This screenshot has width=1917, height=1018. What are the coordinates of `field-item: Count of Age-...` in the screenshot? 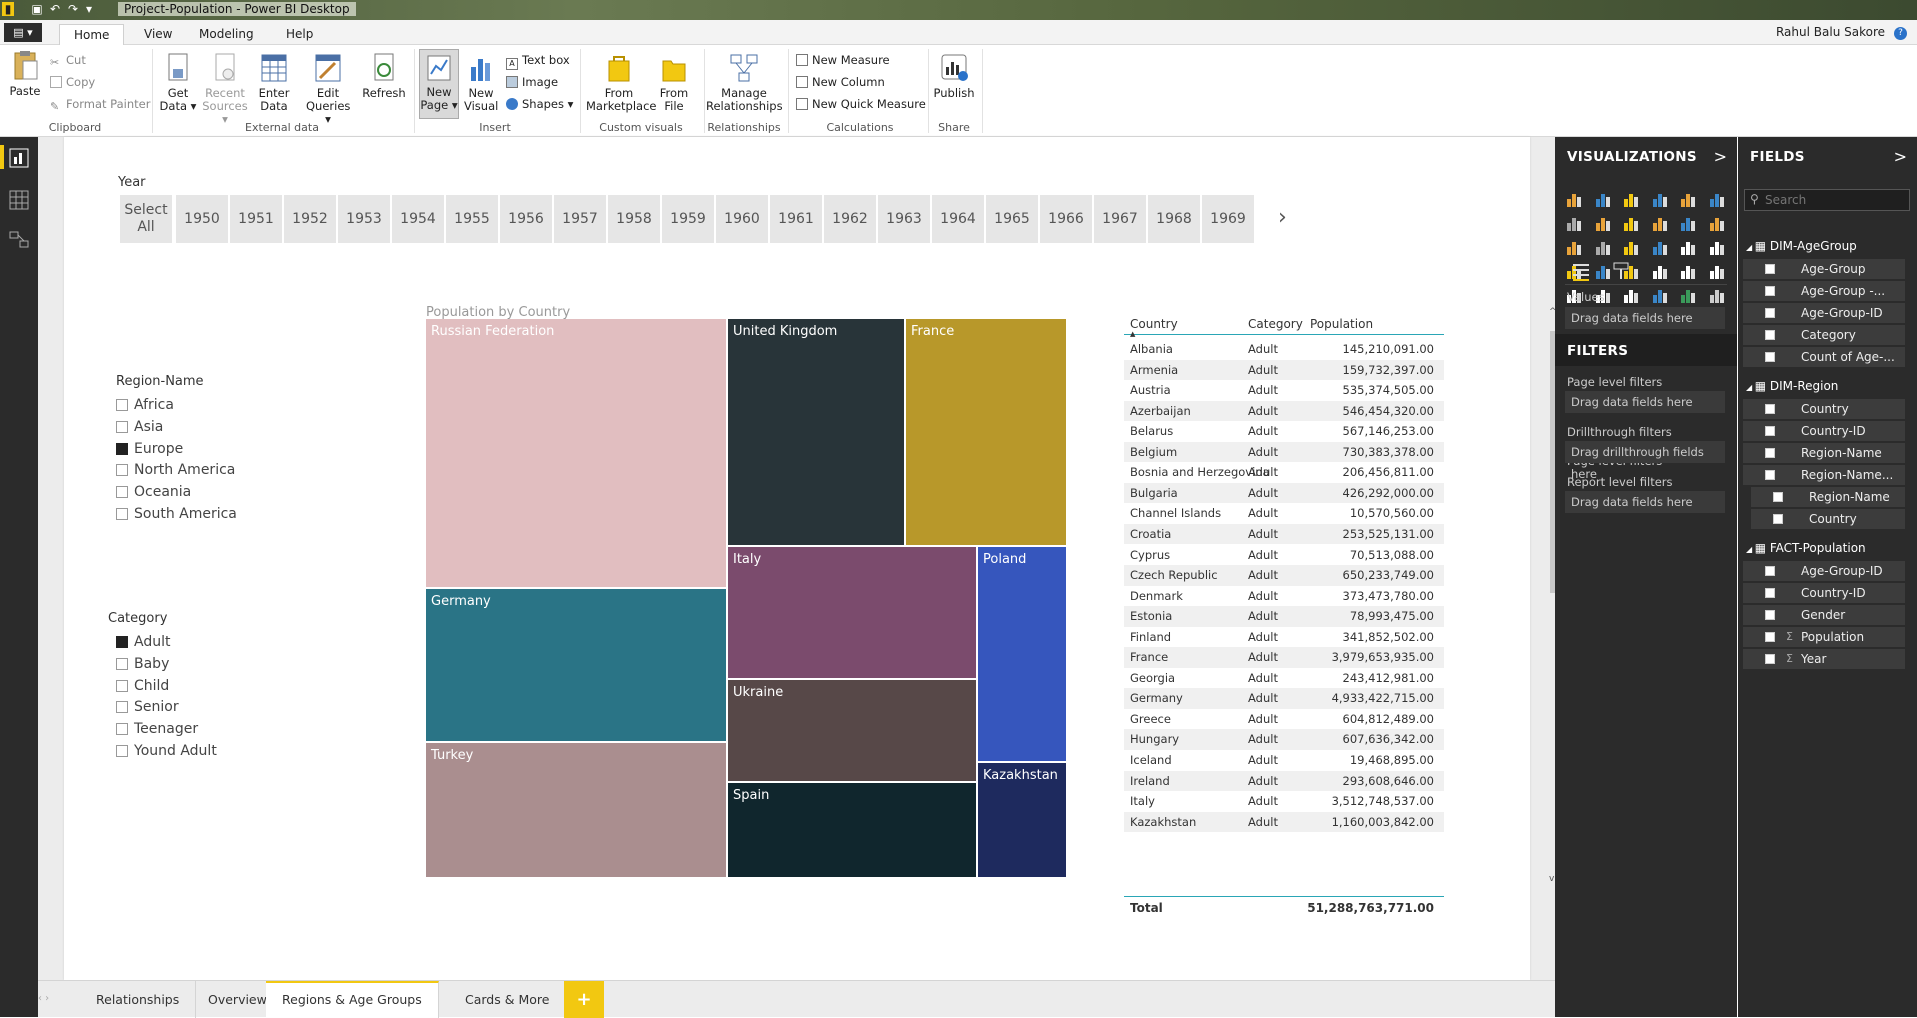 It's located at (1824, 357).